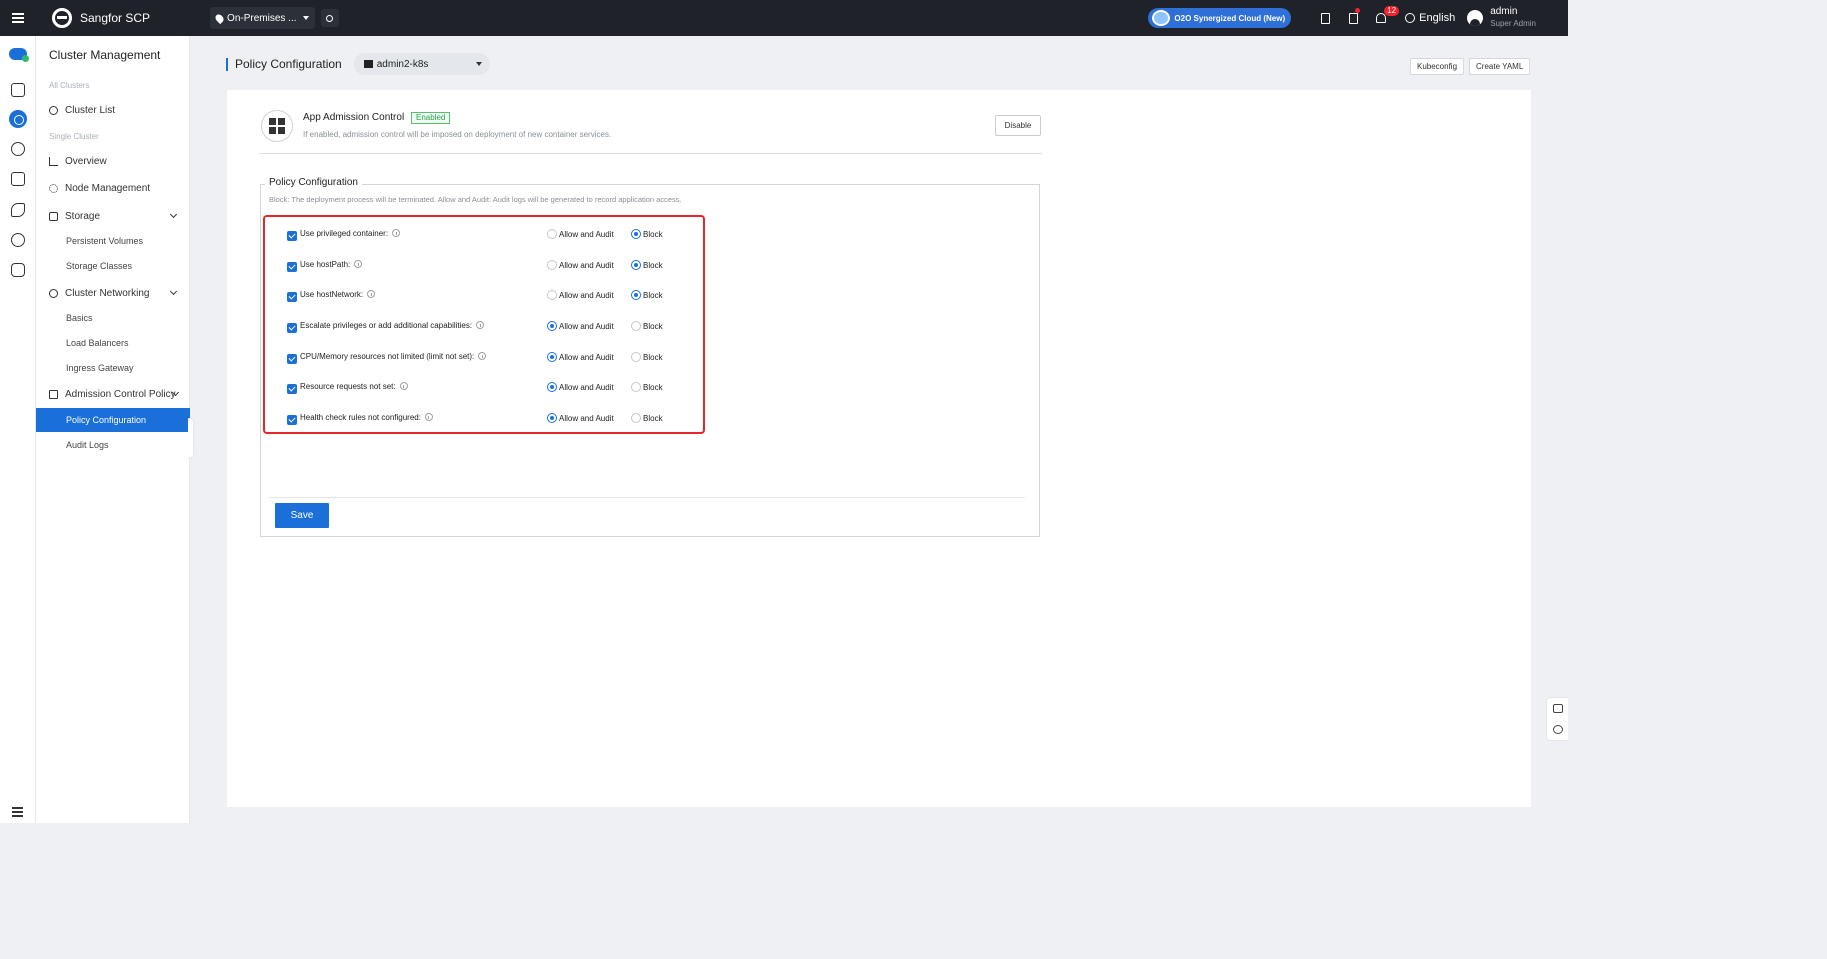 The height and width of the screenshot is (959, 1827). I want to click on sidebar-item-ingress-gateway: Ingress Gateway, so click(113, 368).